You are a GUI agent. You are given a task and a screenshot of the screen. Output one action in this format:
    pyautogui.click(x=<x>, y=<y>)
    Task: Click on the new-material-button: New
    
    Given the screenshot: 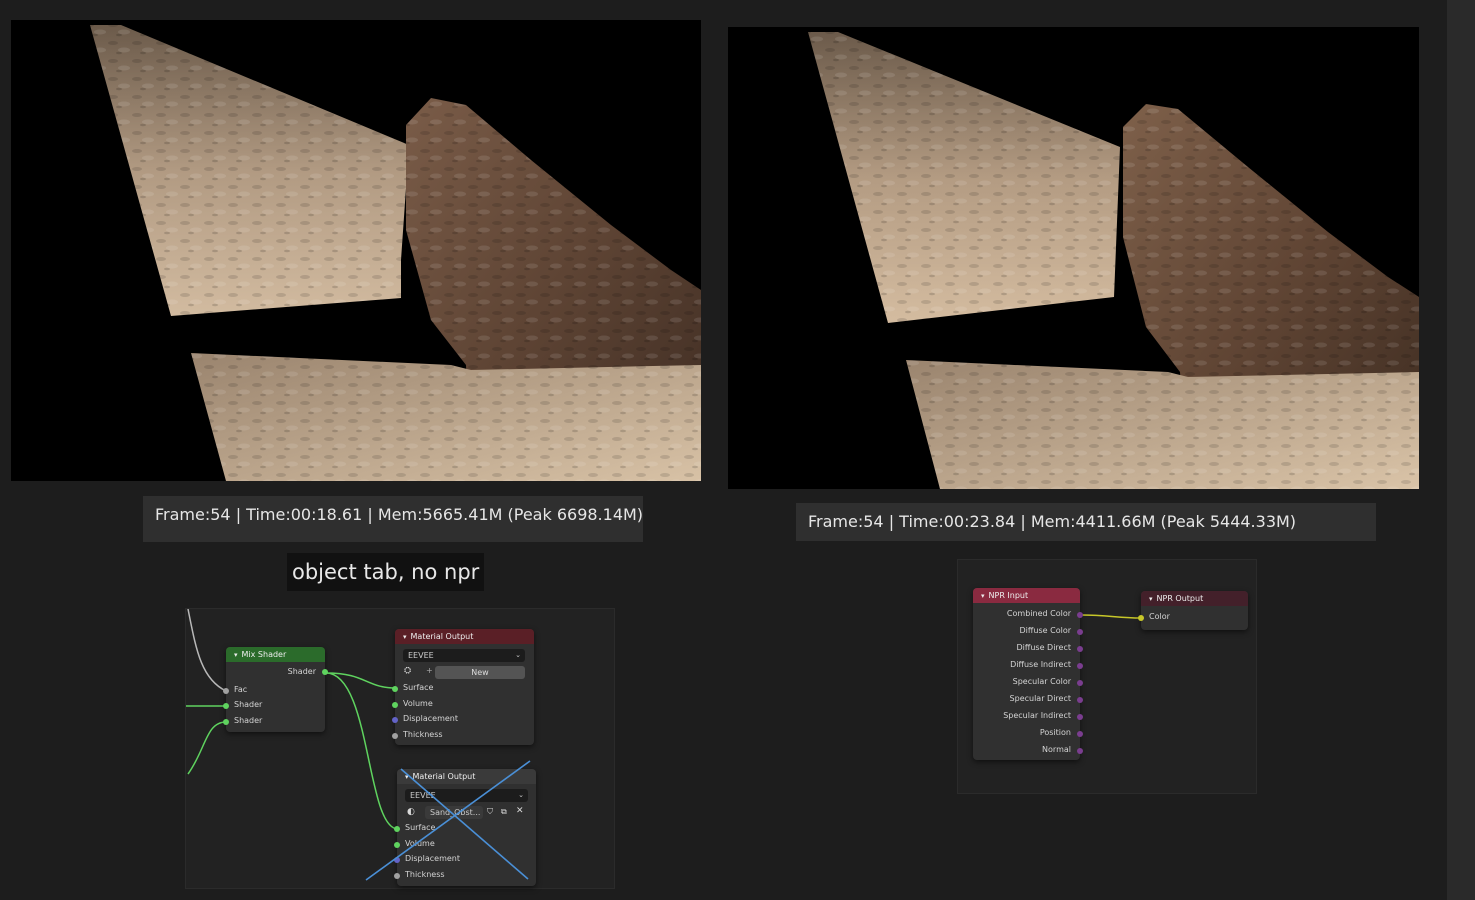 What is the action you would take?
    pyautogui.click(x=480, y=672)
    